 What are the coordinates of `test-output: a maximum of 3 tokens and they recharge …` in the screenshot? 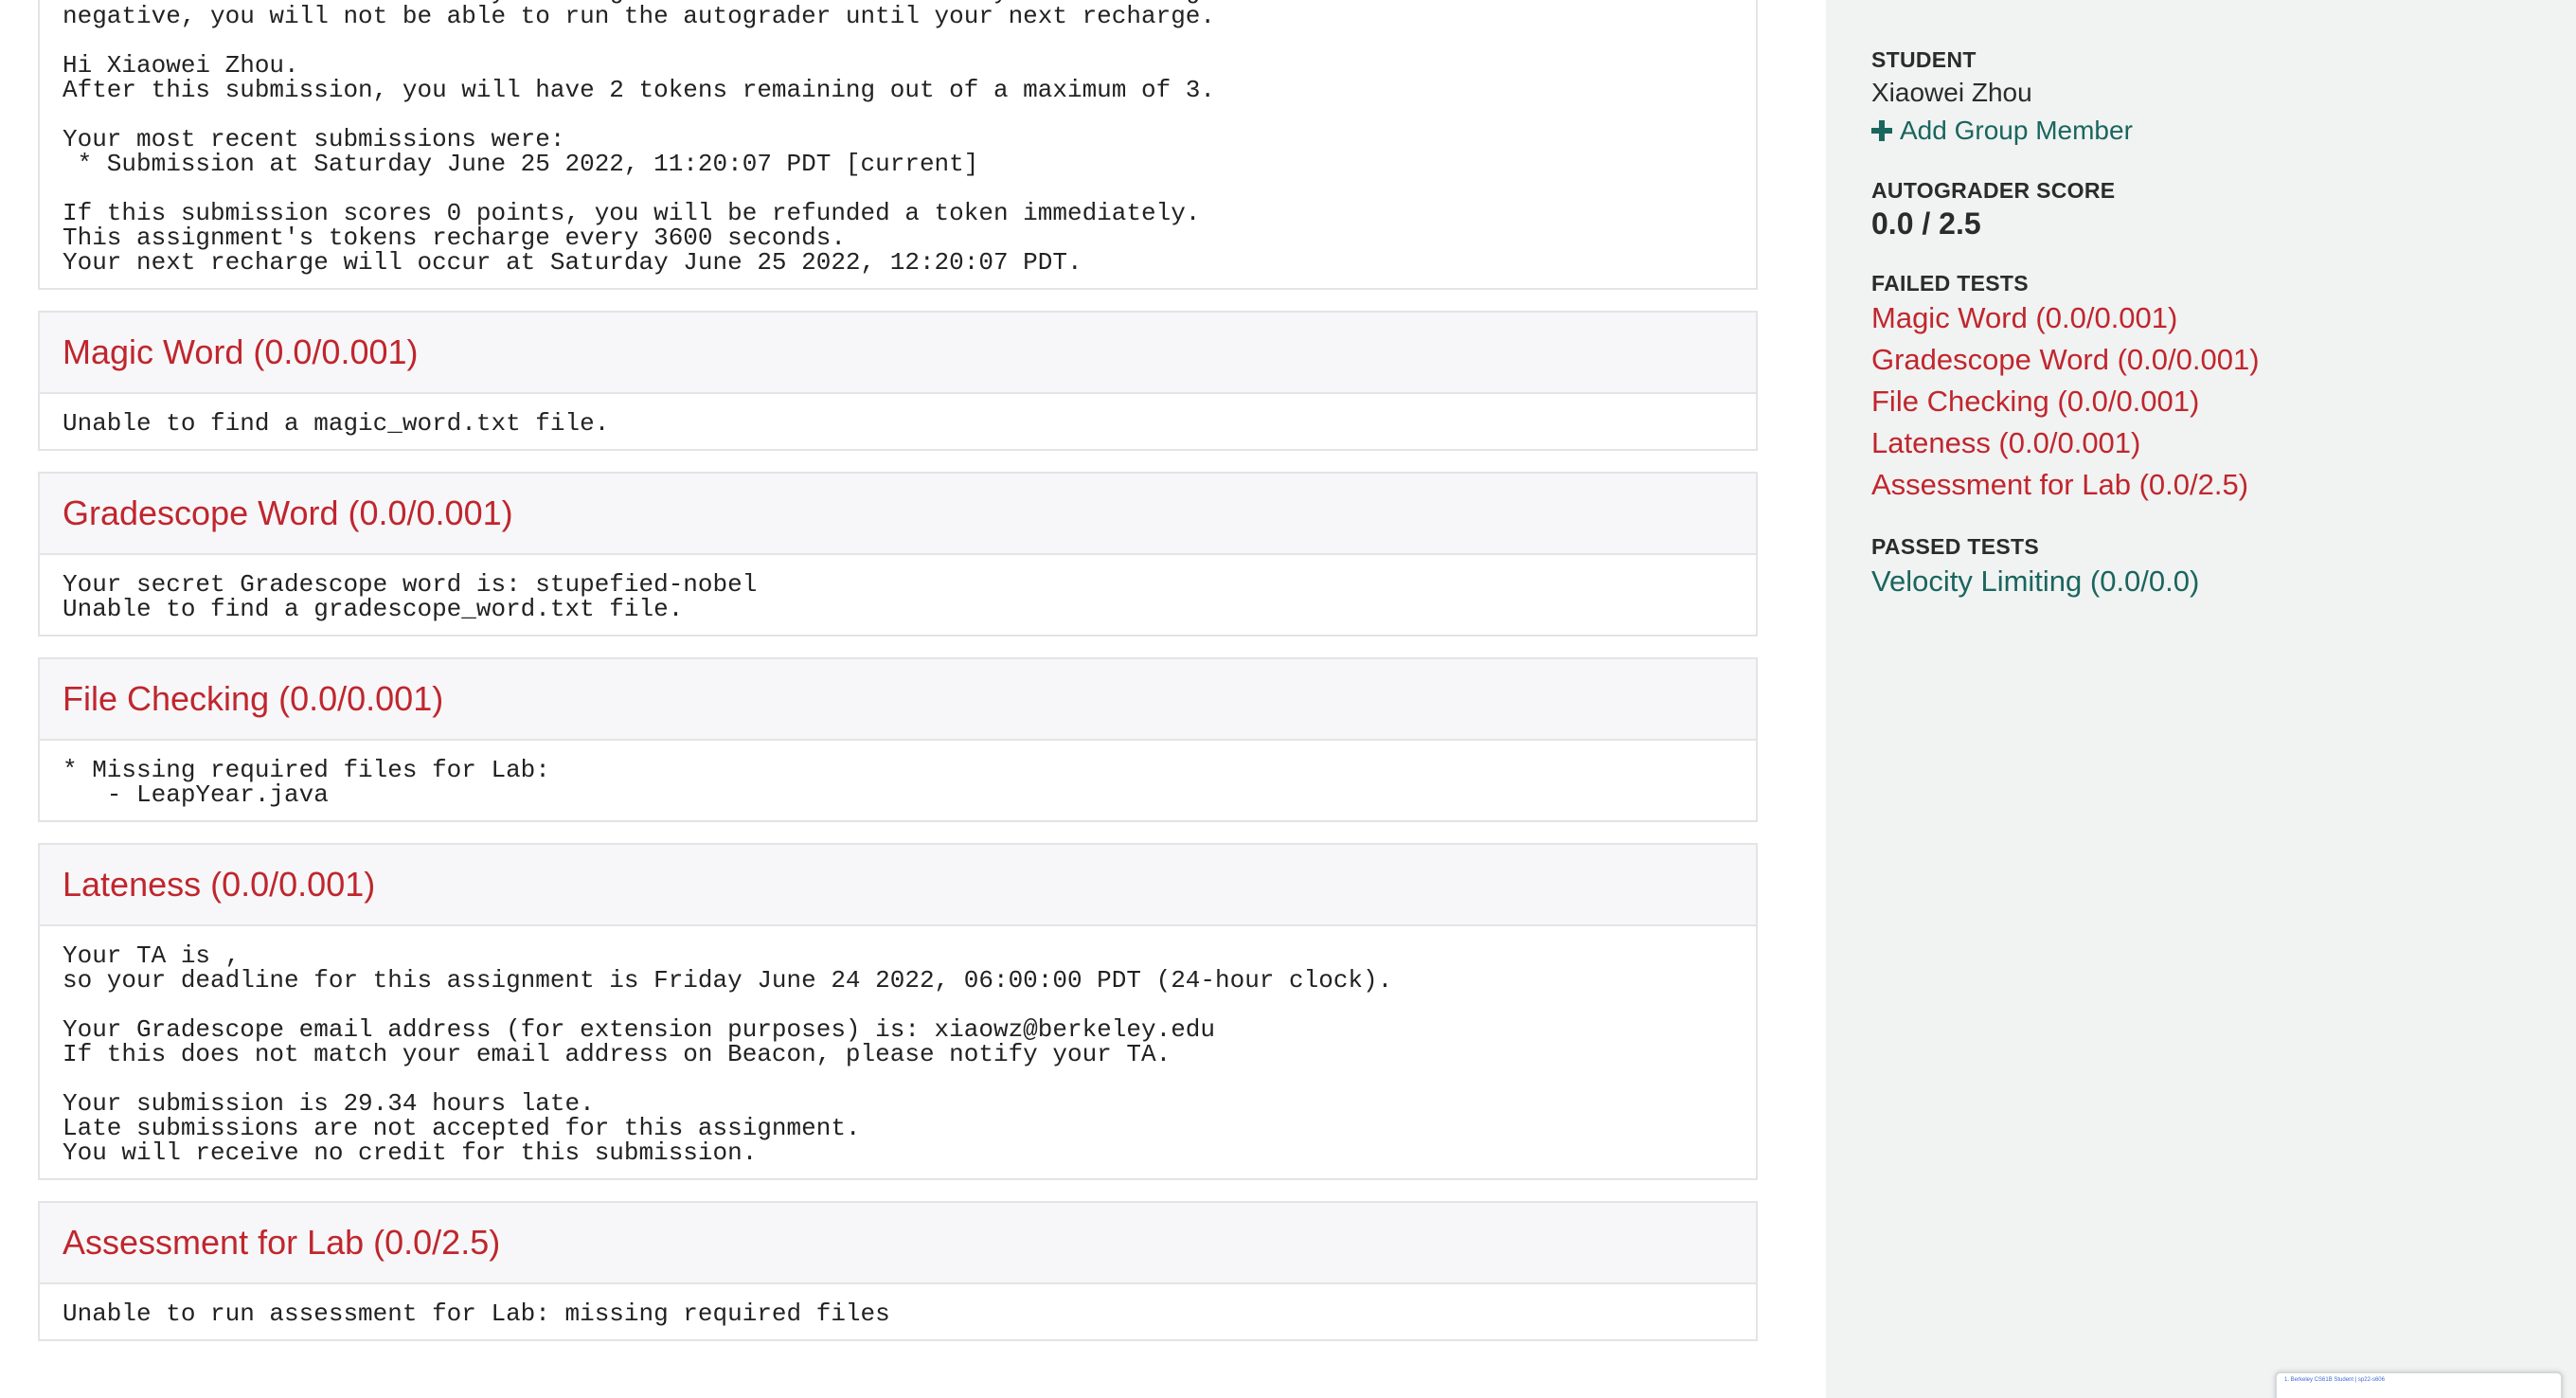 It's located at (653, 138).